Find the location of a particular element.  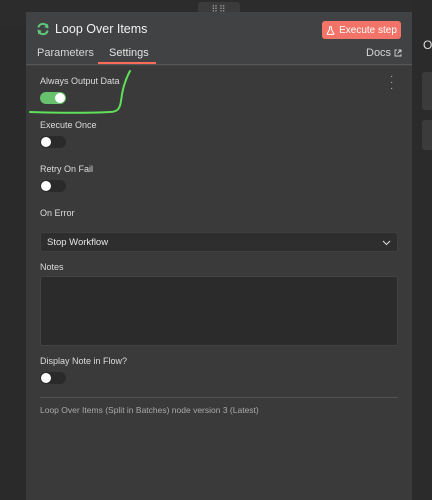

external-link-icon is located at coordinates (398, 53).